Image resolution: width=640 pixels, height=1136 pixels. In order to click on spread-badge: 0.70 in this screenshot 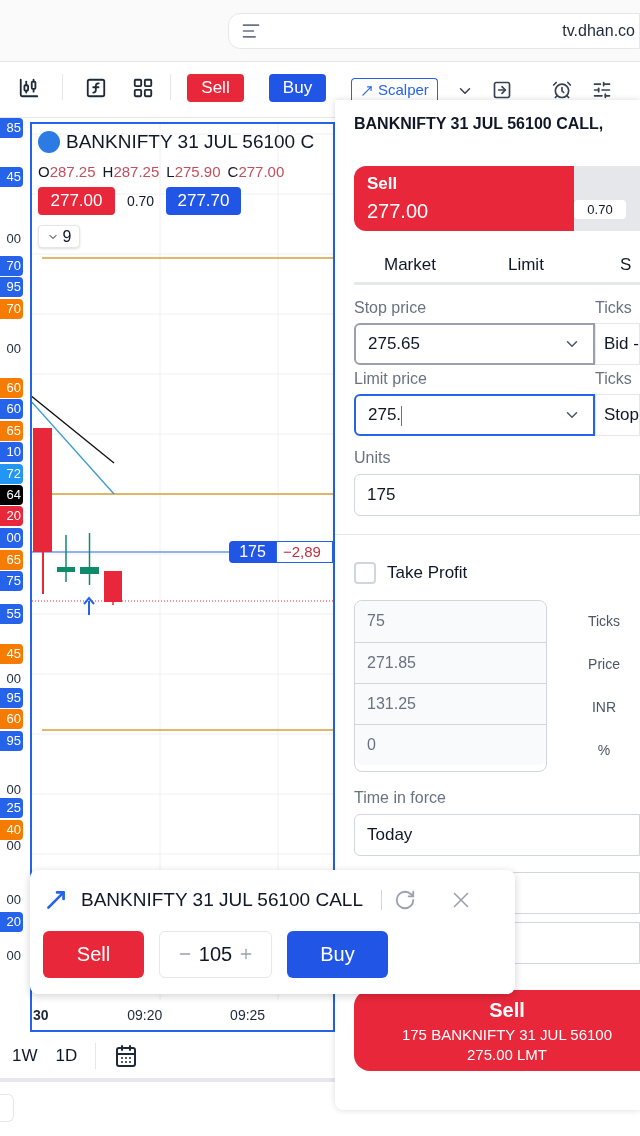, I will do `click(600, 209)`.